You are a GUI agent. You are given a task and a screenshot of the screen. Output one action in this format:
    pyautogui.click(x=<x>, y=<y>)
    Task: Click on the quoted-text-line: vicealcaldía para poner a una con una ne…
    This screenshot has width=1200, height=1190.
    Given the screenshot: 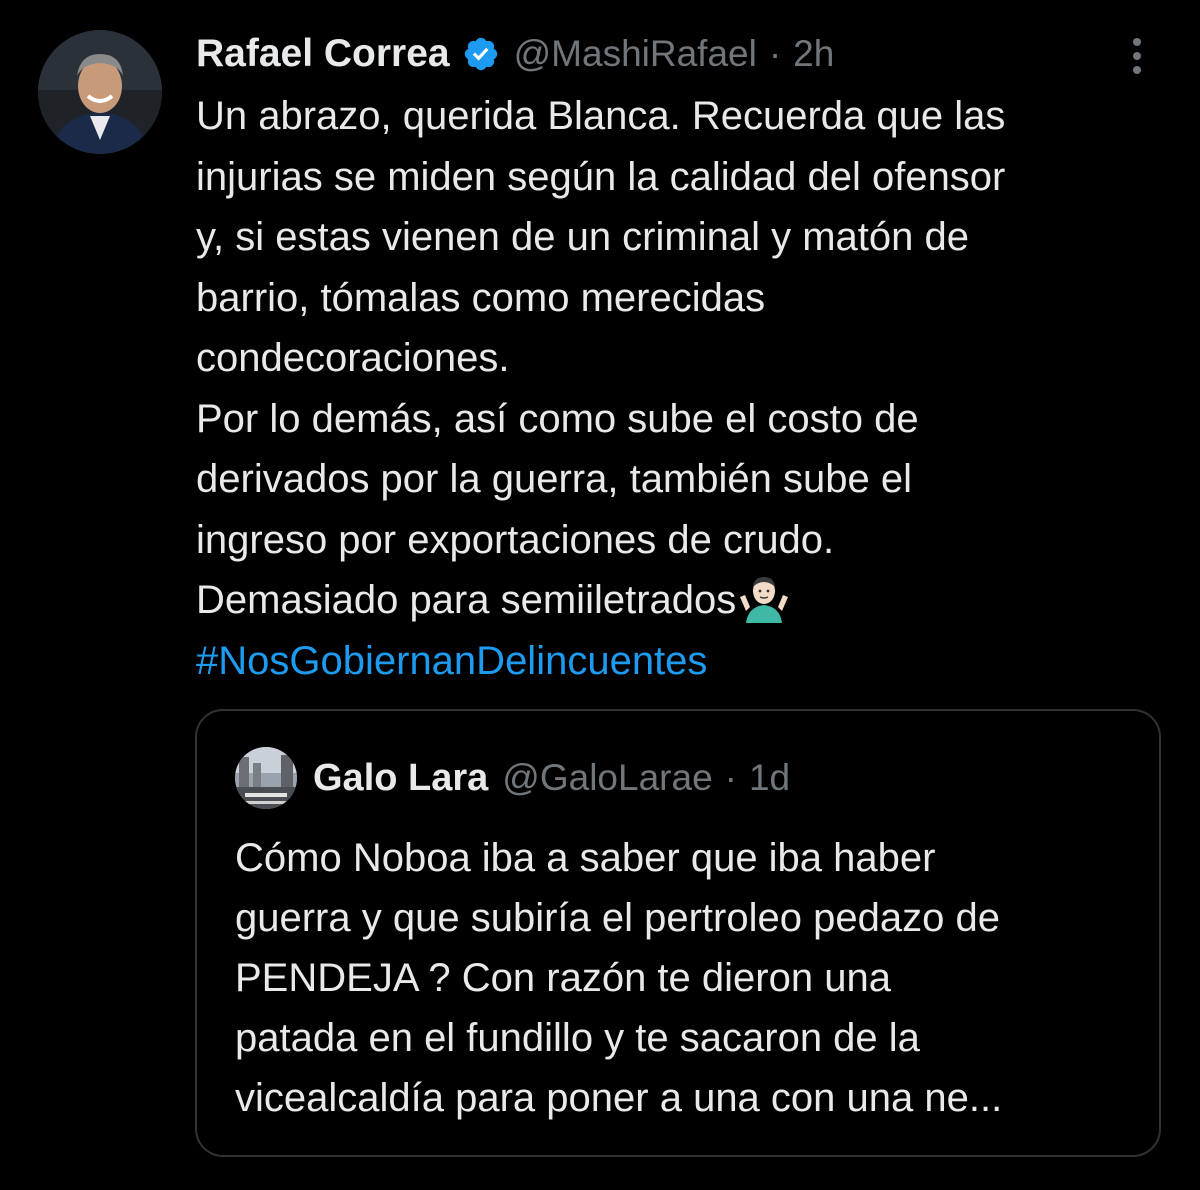 What is the action you would take?
    pyautogui.click(x=619, y=1098)
    